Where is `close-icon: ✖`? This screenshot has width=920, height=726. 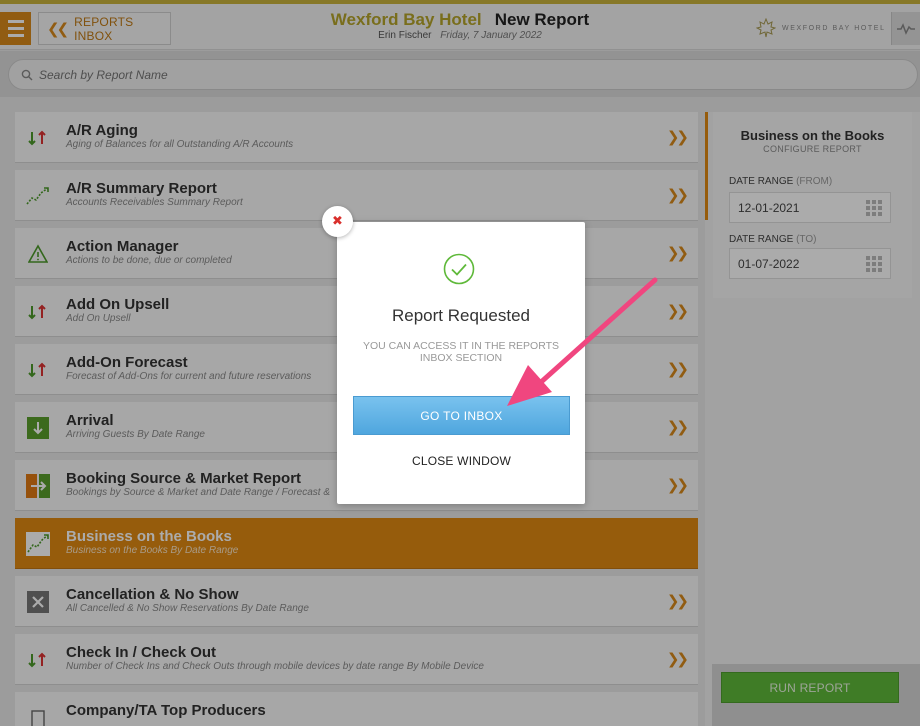 close-icon: ✖ is located at coordinates (337, 221).